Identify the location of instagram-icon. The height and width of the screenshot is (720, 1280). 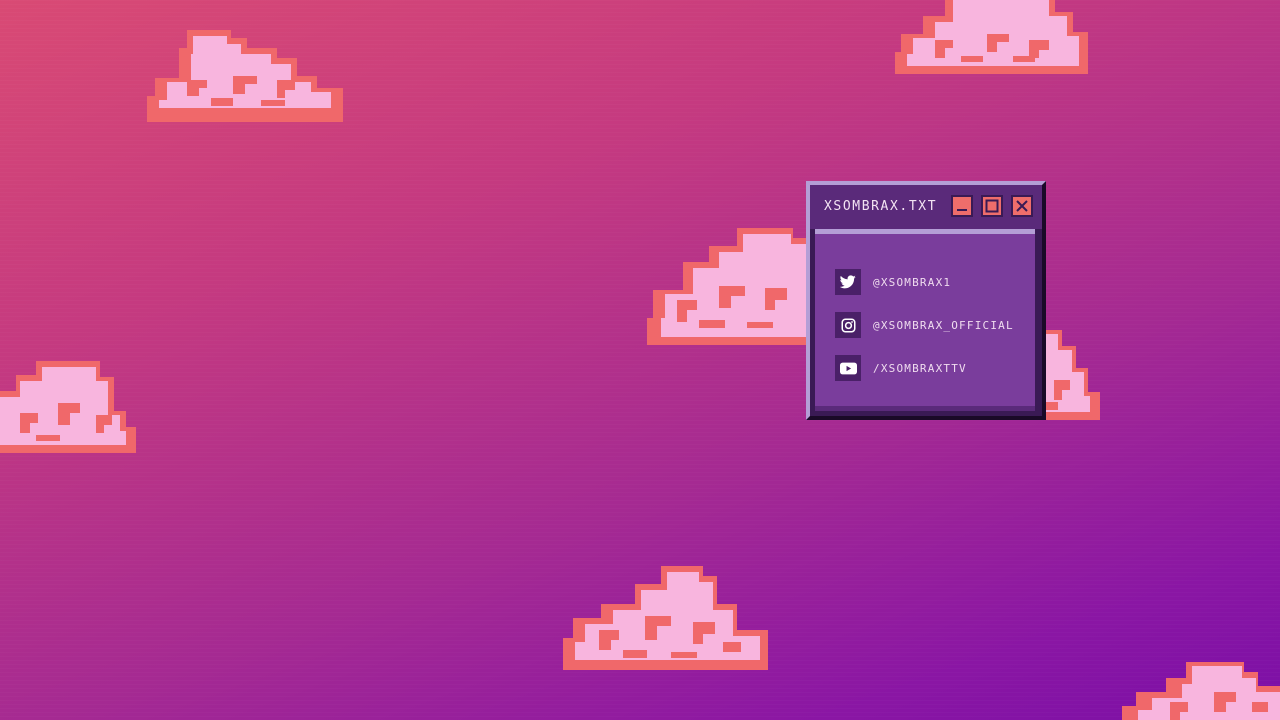
(848, 325).